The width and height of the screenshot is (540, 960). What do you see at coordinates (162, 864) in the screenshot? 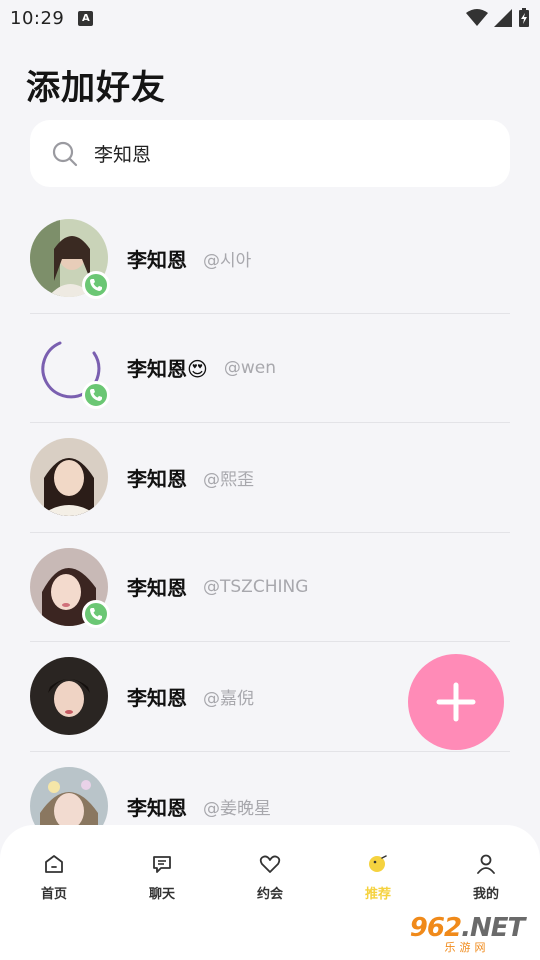
I see `chat-icon` at bounding box center [162, 864].